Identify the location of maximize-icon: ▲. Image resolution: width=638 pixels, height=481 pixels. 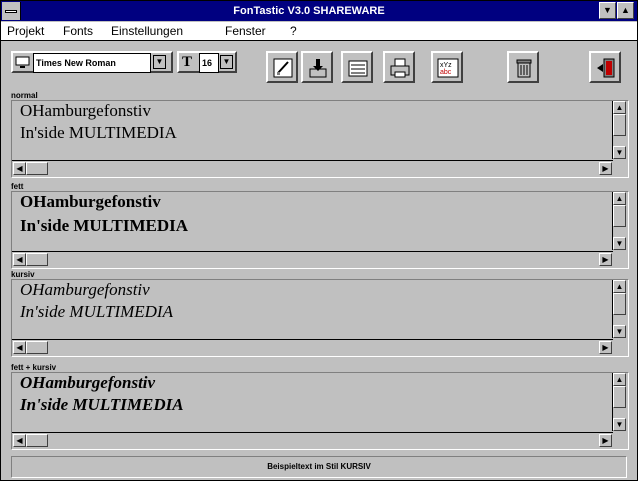
(625, 10).